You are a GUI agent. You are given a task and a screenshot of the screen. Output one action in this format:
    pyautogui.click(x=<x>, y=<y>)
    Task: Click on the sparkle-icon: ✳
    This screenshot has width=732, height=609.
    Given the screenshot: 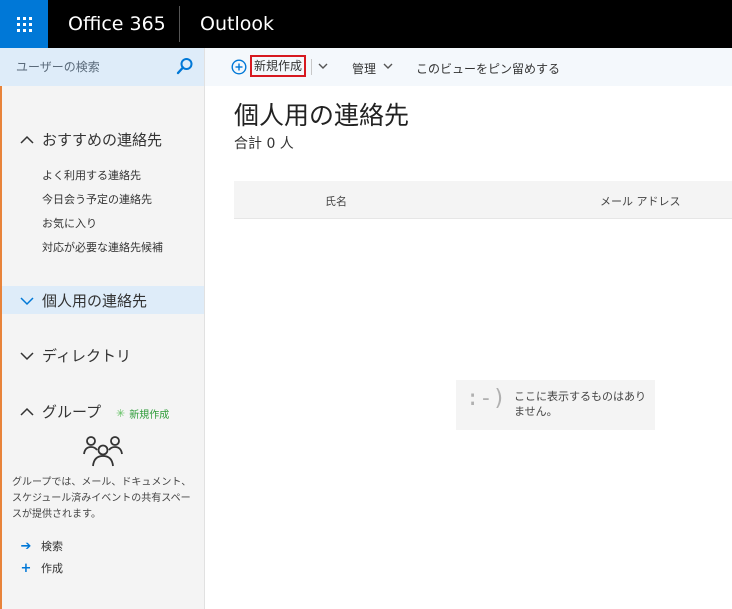 What is the action you would take?
    pyautogui.click(x=121, y=413)
    